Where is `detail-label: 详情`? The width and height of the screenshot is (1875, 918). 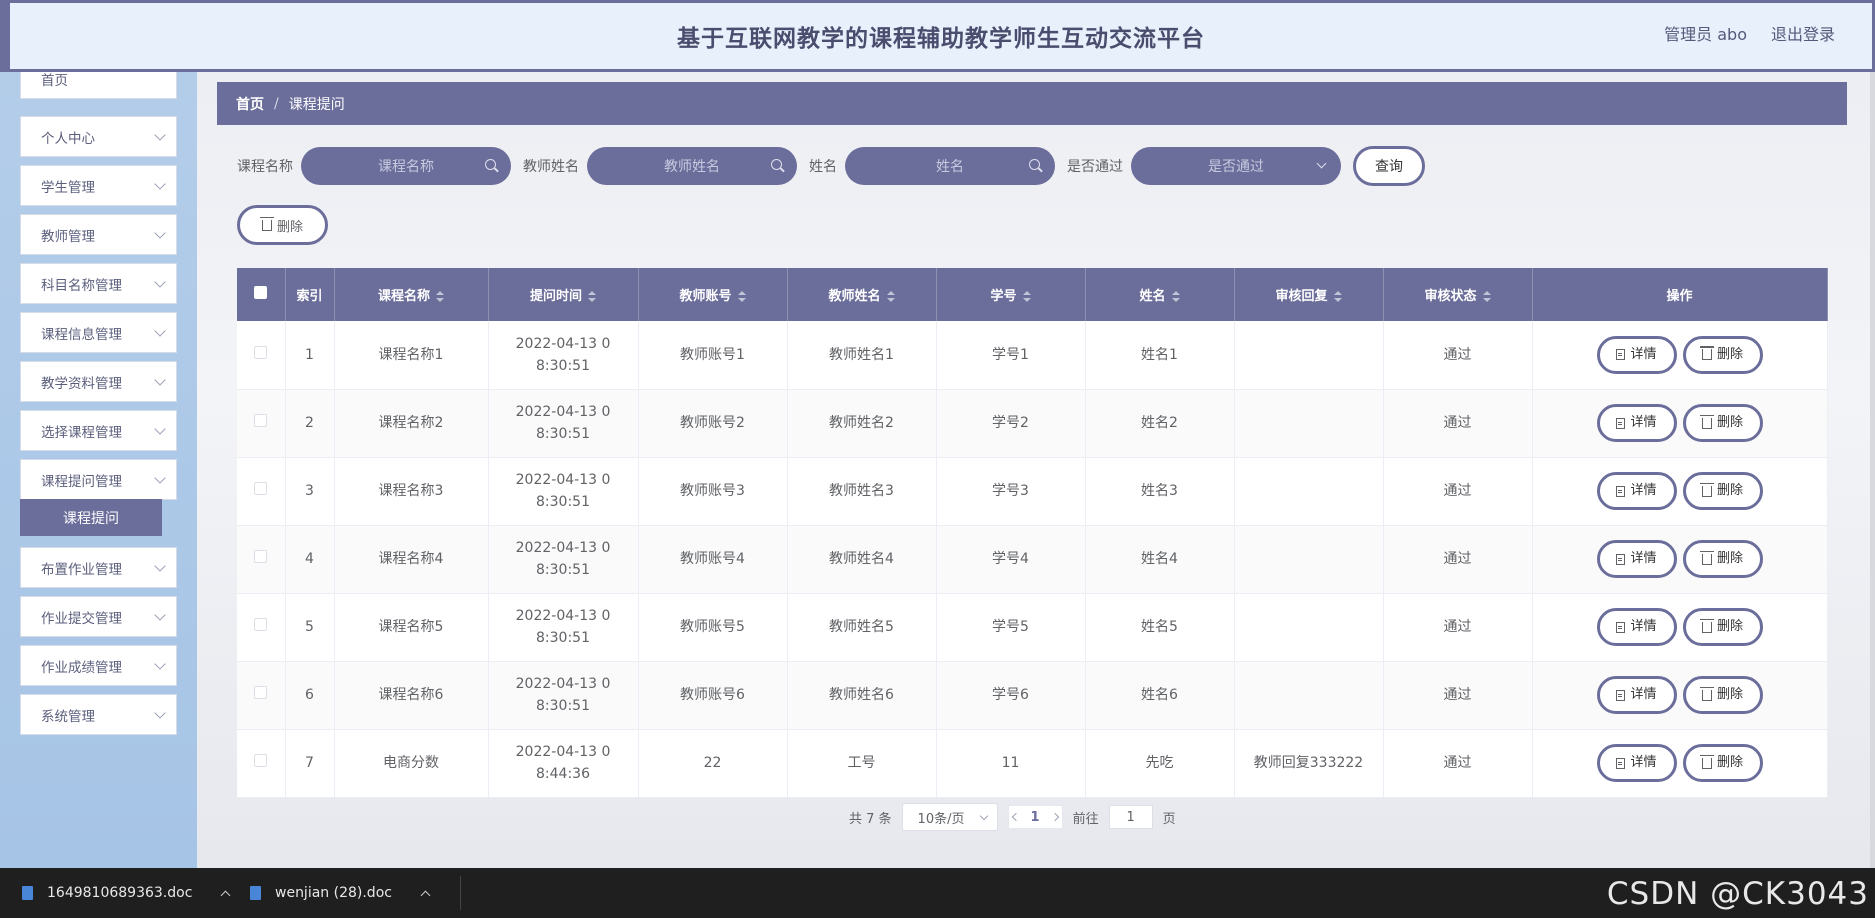
detail-label: 详情 is located at coordinates (1643, 762).